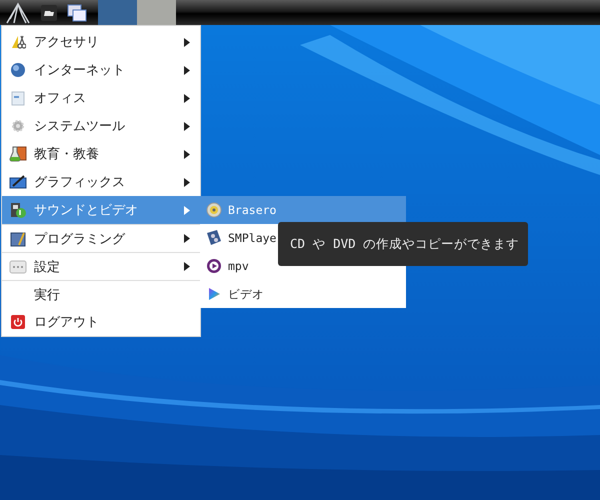  I want to click on tooltip: CD や DVD の作成やコピーができます, so click(403, 244).